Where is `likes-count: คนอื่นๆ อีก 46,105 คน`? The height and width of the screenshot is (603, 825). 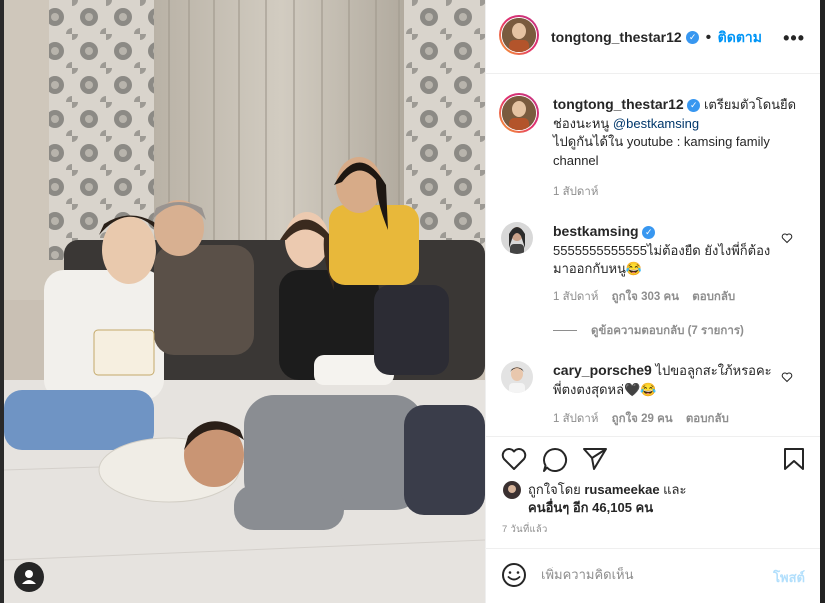 likes-count: คนอื่นๆ อีก 46,105 คน is located at coordinates (590, 507).